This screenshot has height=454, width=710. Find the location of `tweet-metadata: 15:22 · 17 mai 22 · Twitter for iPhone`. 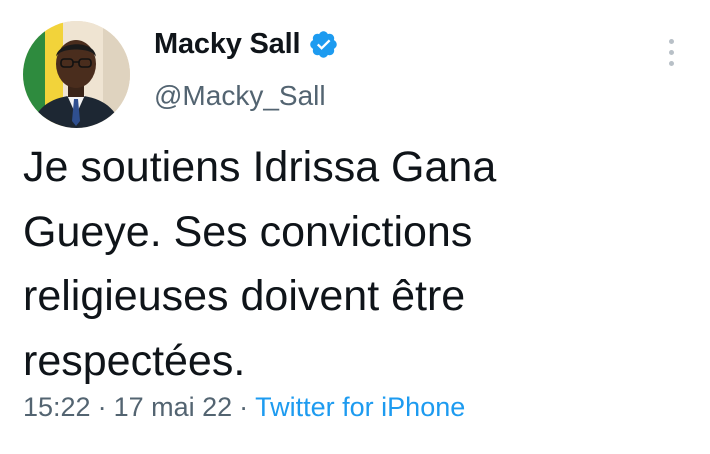

tweet-metadata: 15:22 · 17 mai 22 · Twitter for iPhone is located at coordinates (244, 407).